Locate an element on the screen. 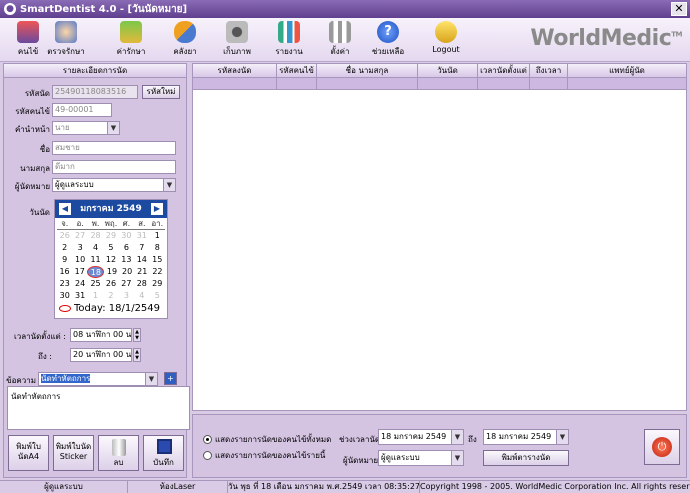 Image resolution: width=690 pixels, height=493 pixels. message-select: นัดทำหัตถการ ▼ is located at coordinates (98, 379).